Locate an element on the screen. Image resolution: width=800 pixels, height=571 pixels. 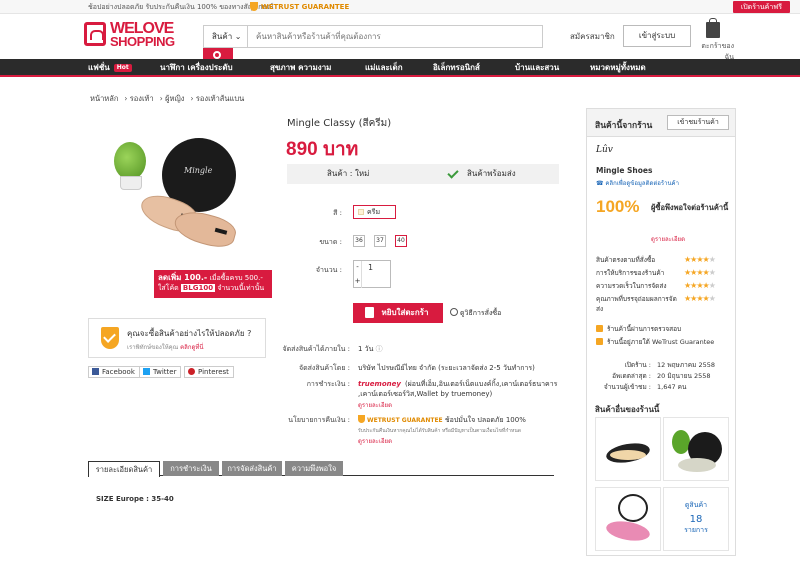
product-image: Mingle is located at coordinates (190, 202).